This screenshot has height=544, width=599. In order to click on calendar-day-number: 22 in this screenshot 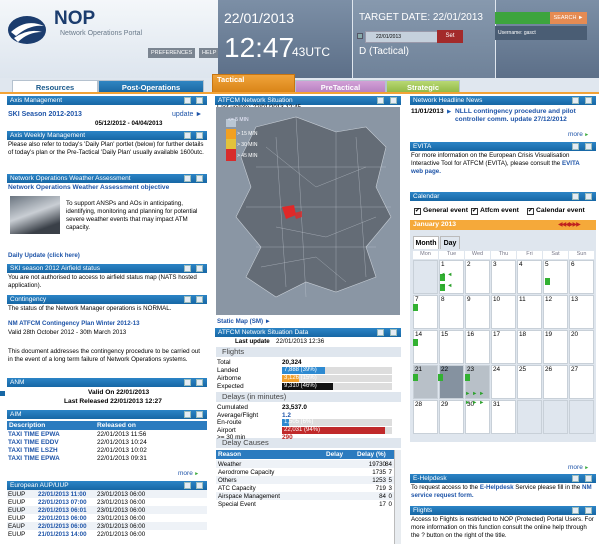, I will do `click(445, 369)`.